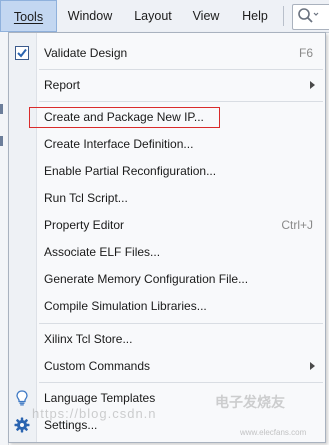 The height and width of the screenshot is (445, 329). What do you see at coordinates (97, 366) in the screenshot?
I see `menu-item-label: Custom Commands` at bounding box center [97, 366].